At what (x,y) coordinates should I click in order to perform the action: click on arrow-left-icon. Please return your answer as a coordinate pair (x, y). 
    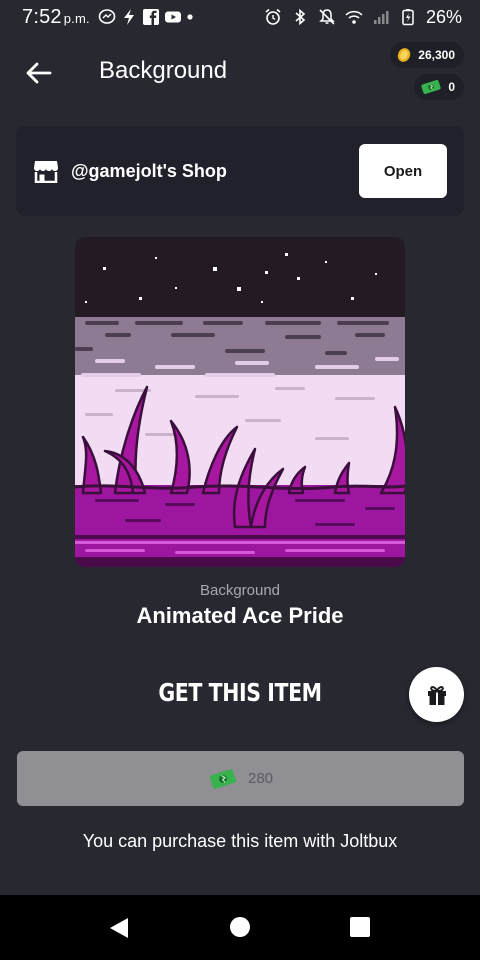
    Looking at the image, I should click on (39, 73).